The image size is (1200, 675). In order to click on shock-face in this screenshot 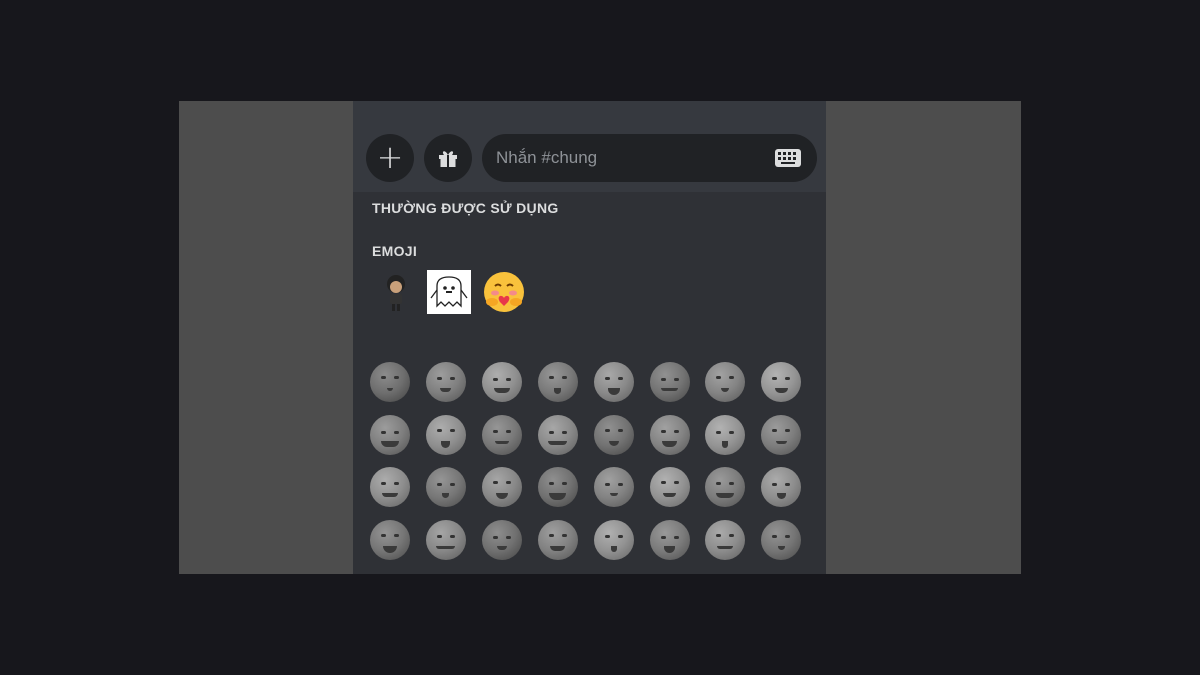, I will do `click(501, 487)`.